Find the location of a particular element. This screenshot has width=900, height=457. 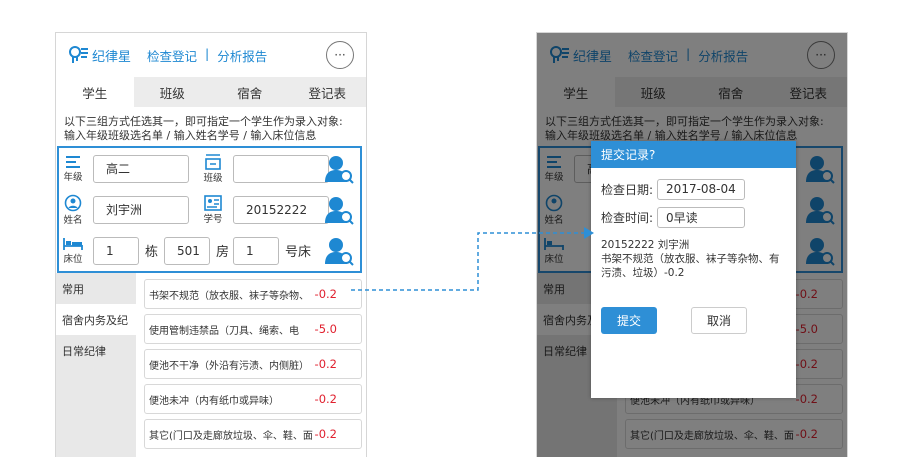

flow-connector-arrow is located at coordinates (472, 259).